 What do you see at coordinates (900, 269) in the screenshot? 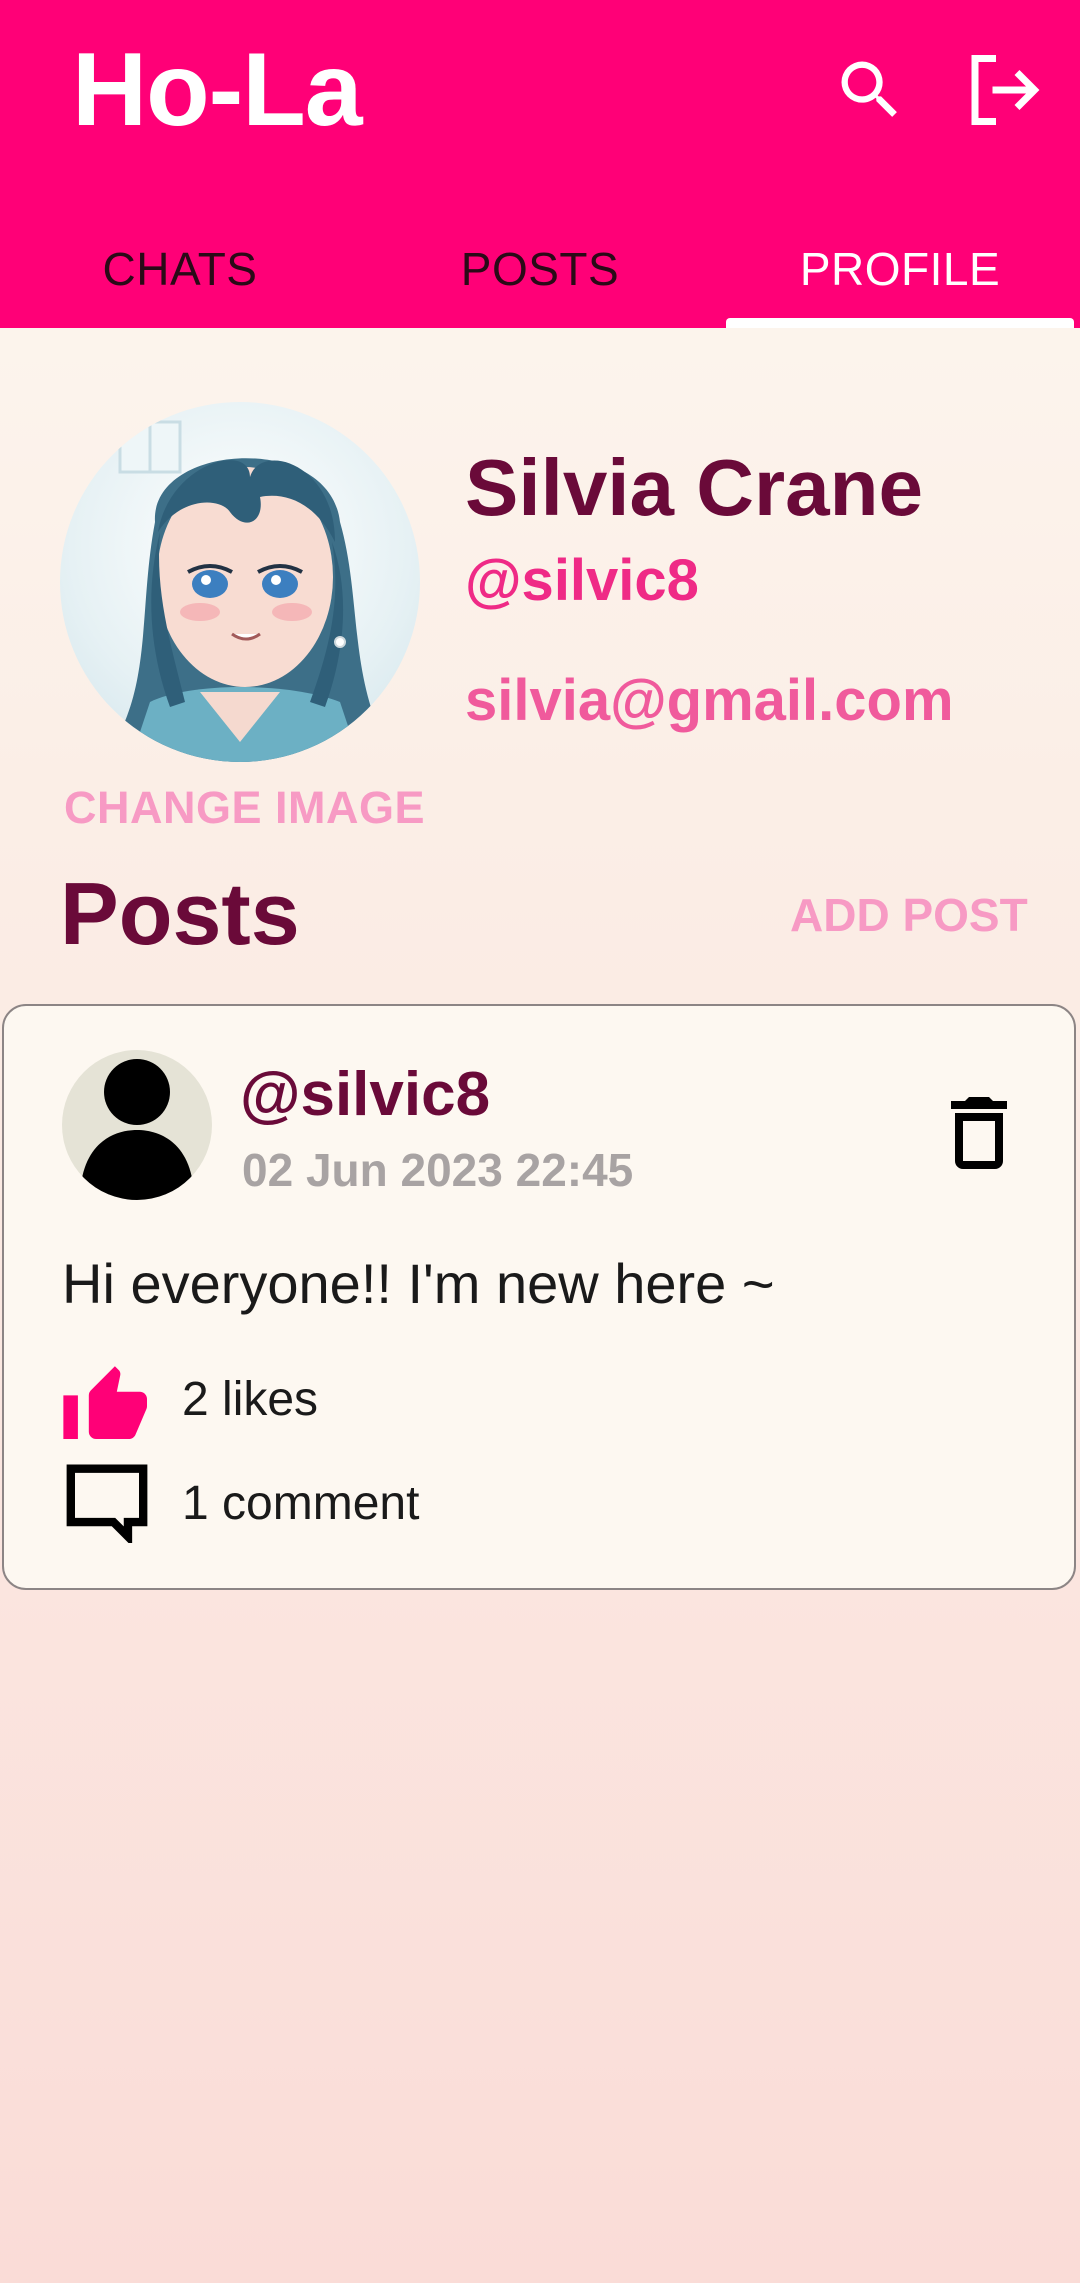
I see `tab-profile: PROFILE` at bounding box center [900, 269].